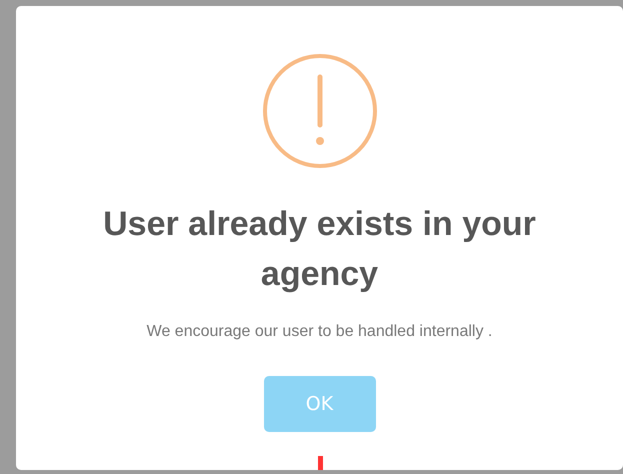 The image size is (623, 474). Describe the element at coordinates (319, 249) in the screenshot. I see `dialog-title: User already exists in your agency` at that location.